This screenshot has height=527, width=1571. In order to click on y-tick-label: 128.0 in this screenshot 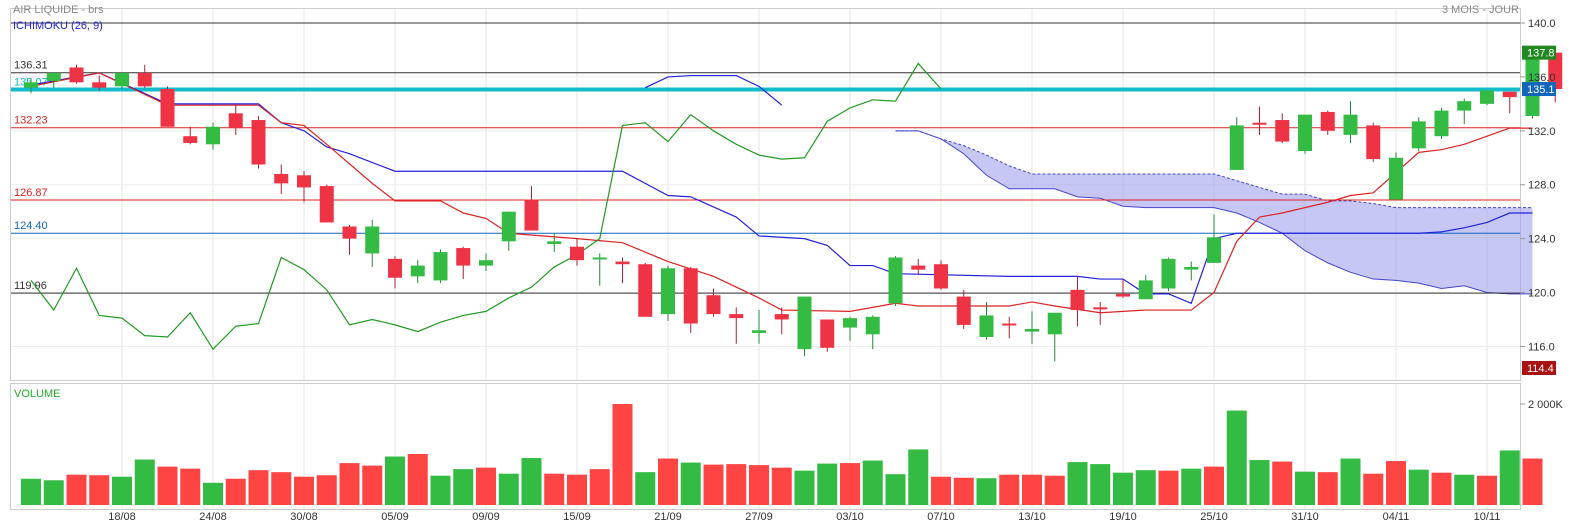, I will do `click(1542, 186)`.